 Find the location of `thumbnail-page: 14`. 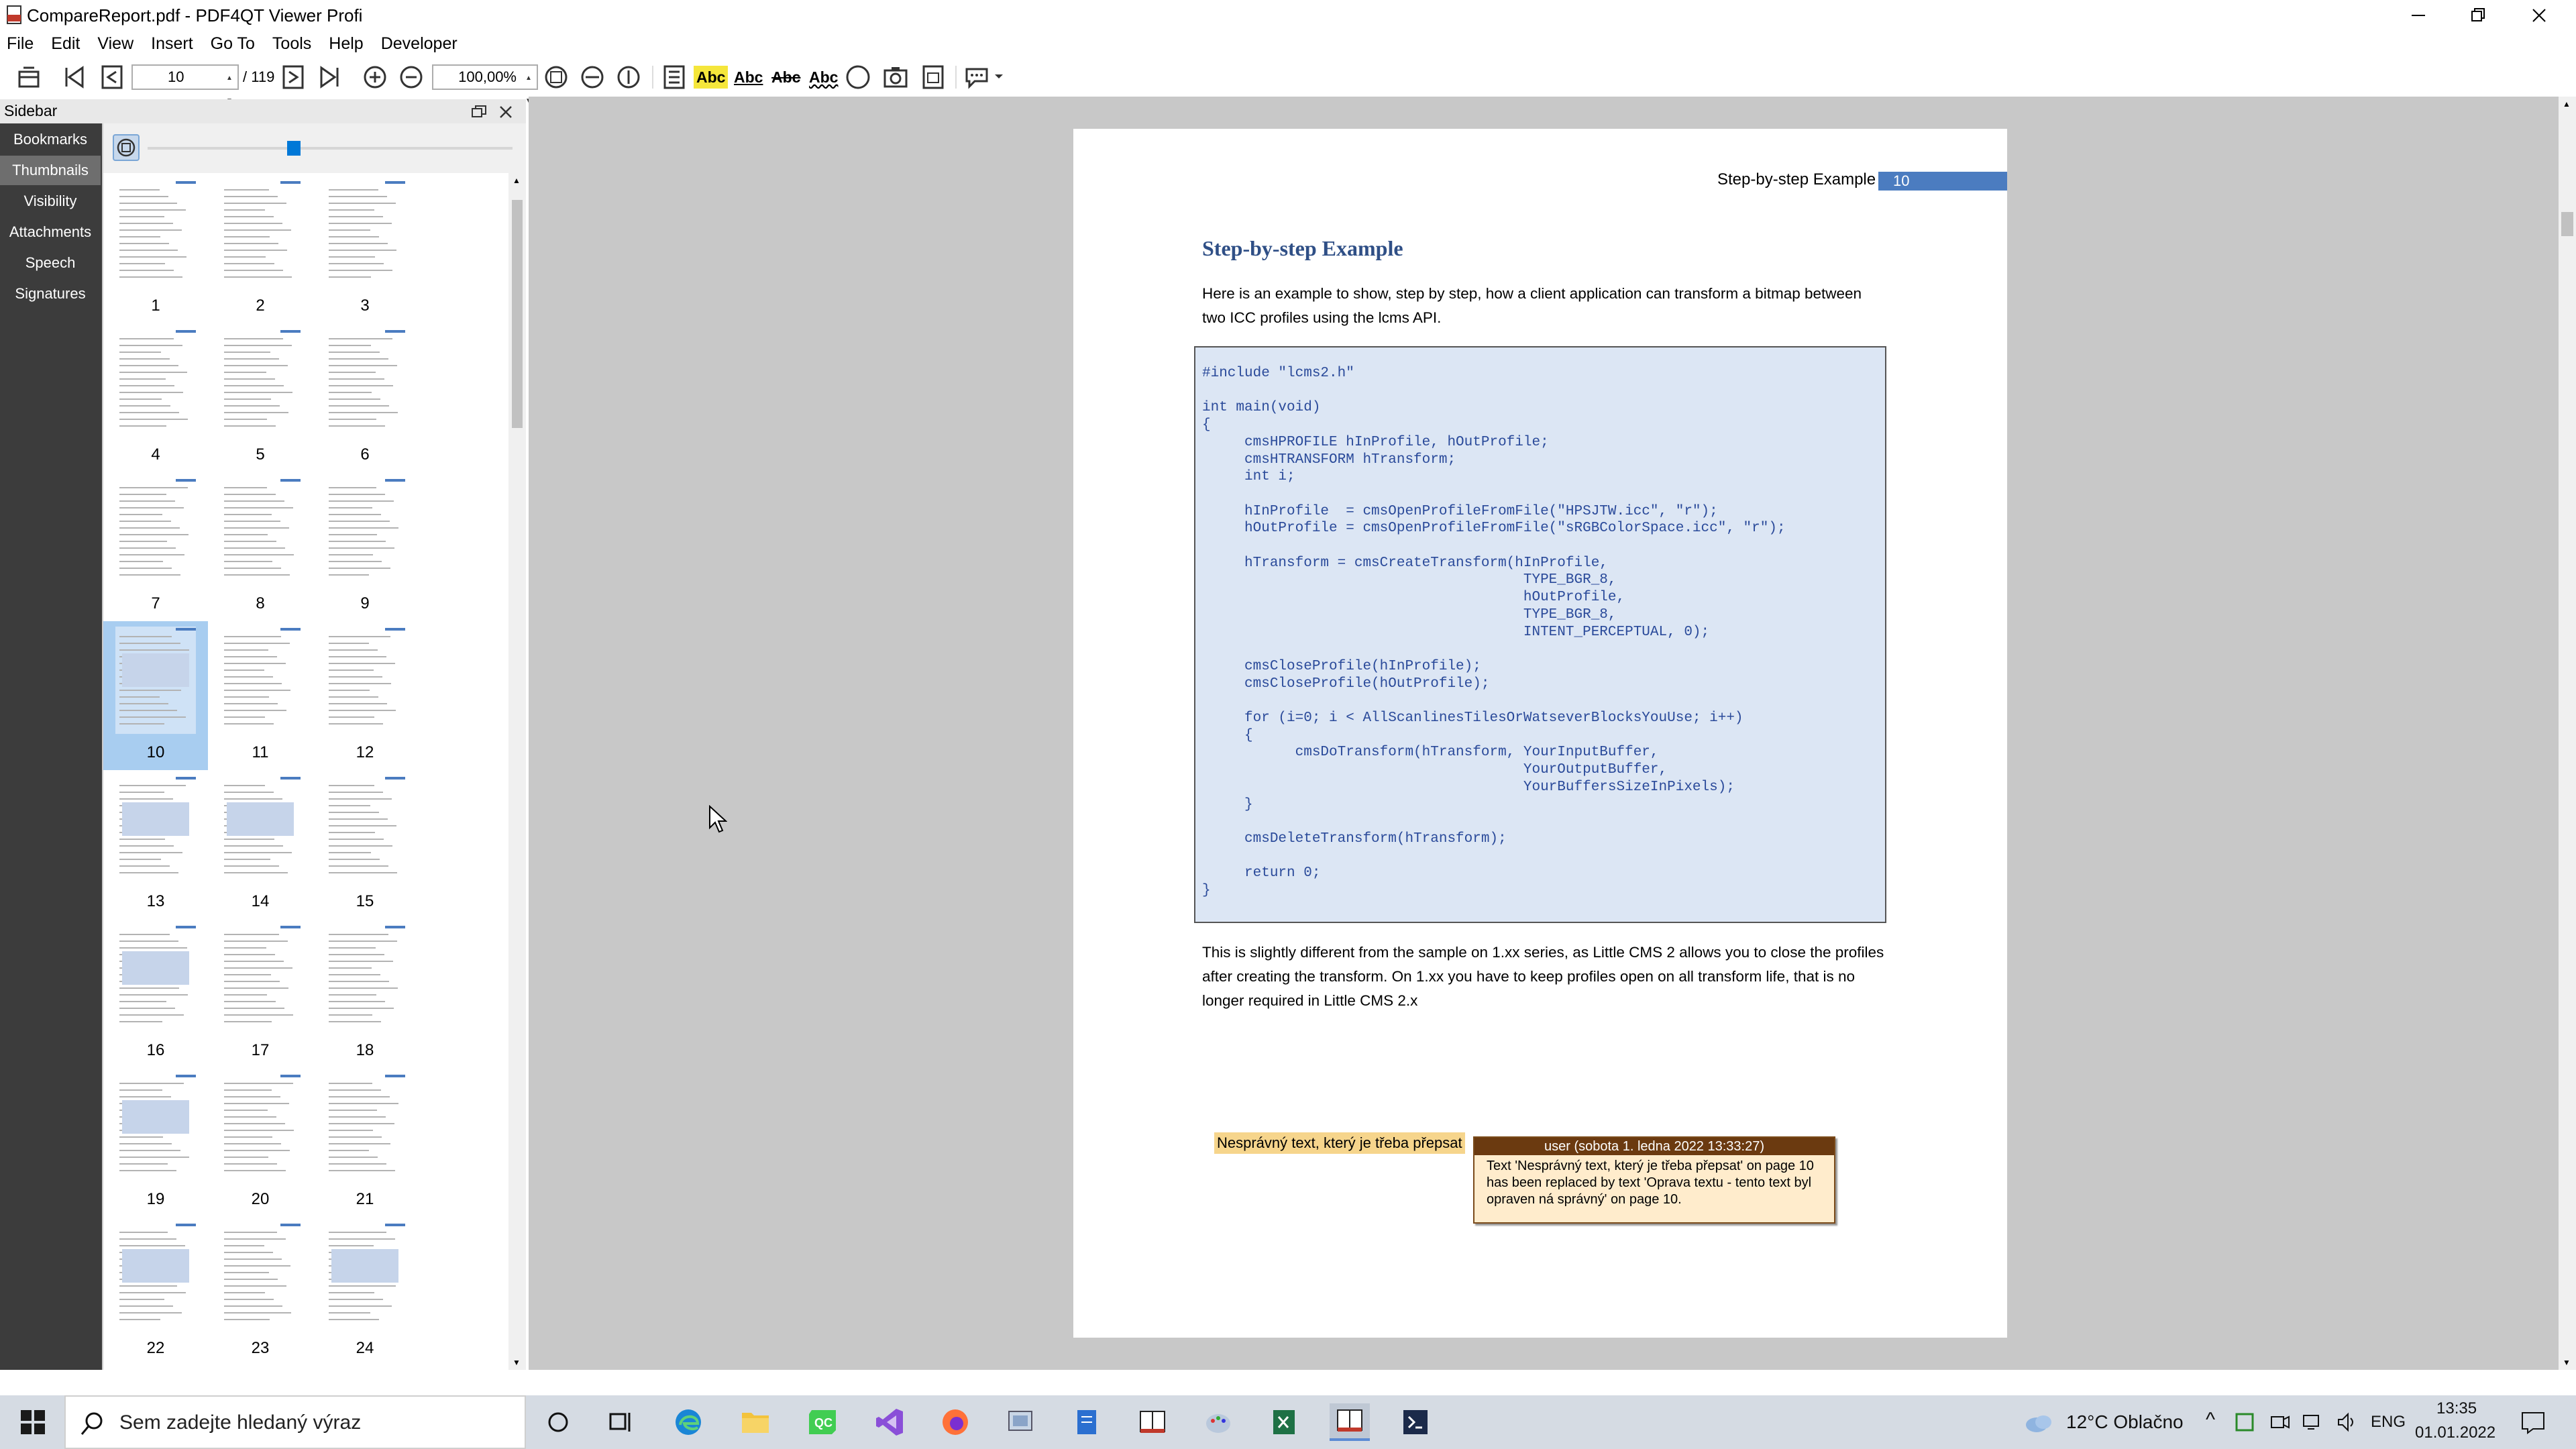

thumbnail-page: 14 is located at coordinates (260, 844).